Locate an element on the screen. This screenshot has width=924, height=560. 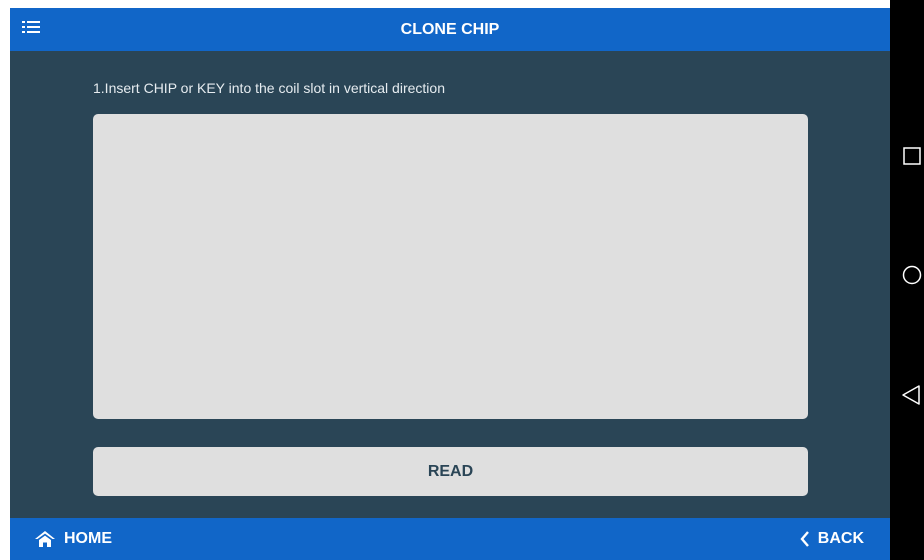
read-button: READ is located at coordinates (450, 471).